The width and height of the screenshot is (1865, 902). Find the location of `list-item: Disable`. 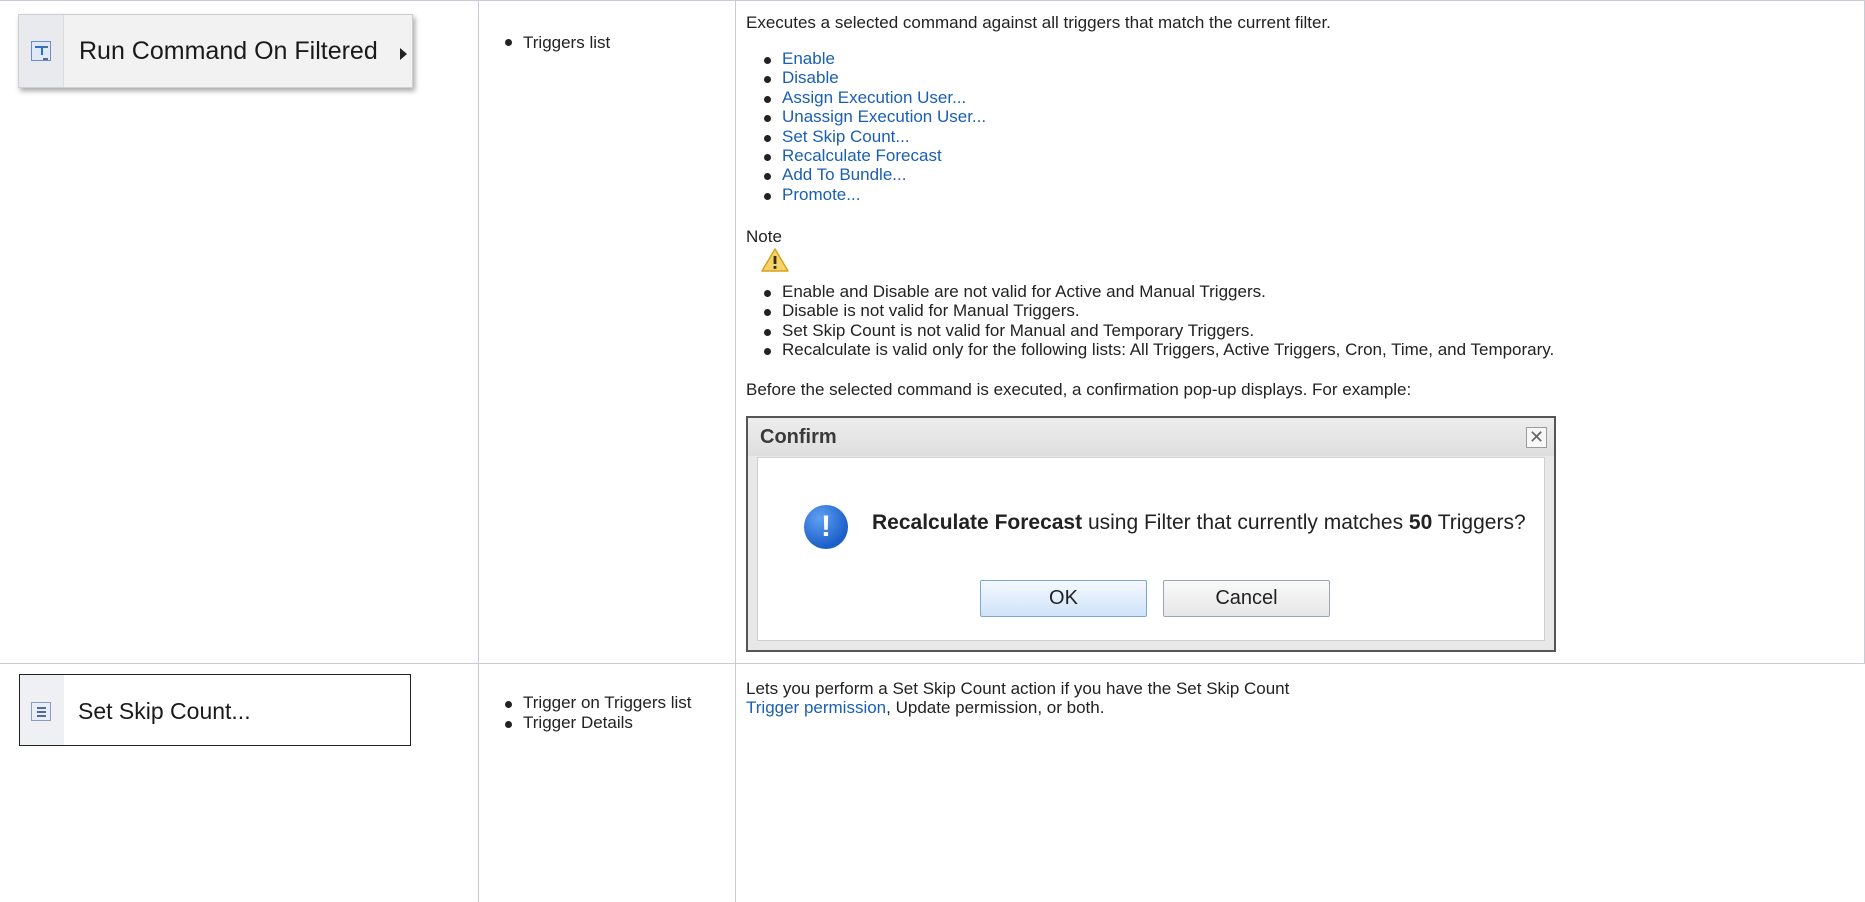

list-item: Disable is located at coordinates (958, 77).